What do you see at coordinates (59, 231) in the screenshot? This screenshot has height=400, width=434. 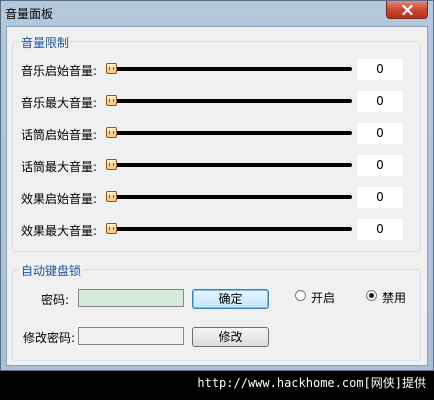 I see `effect-max-volume-label: 效果最大音量:` at bounding box center [59, 231].